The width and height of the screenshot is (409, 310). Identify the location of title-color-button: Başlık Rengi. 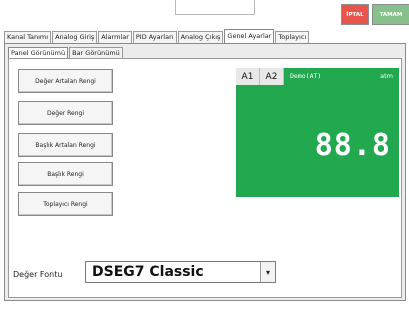
(65, 174).